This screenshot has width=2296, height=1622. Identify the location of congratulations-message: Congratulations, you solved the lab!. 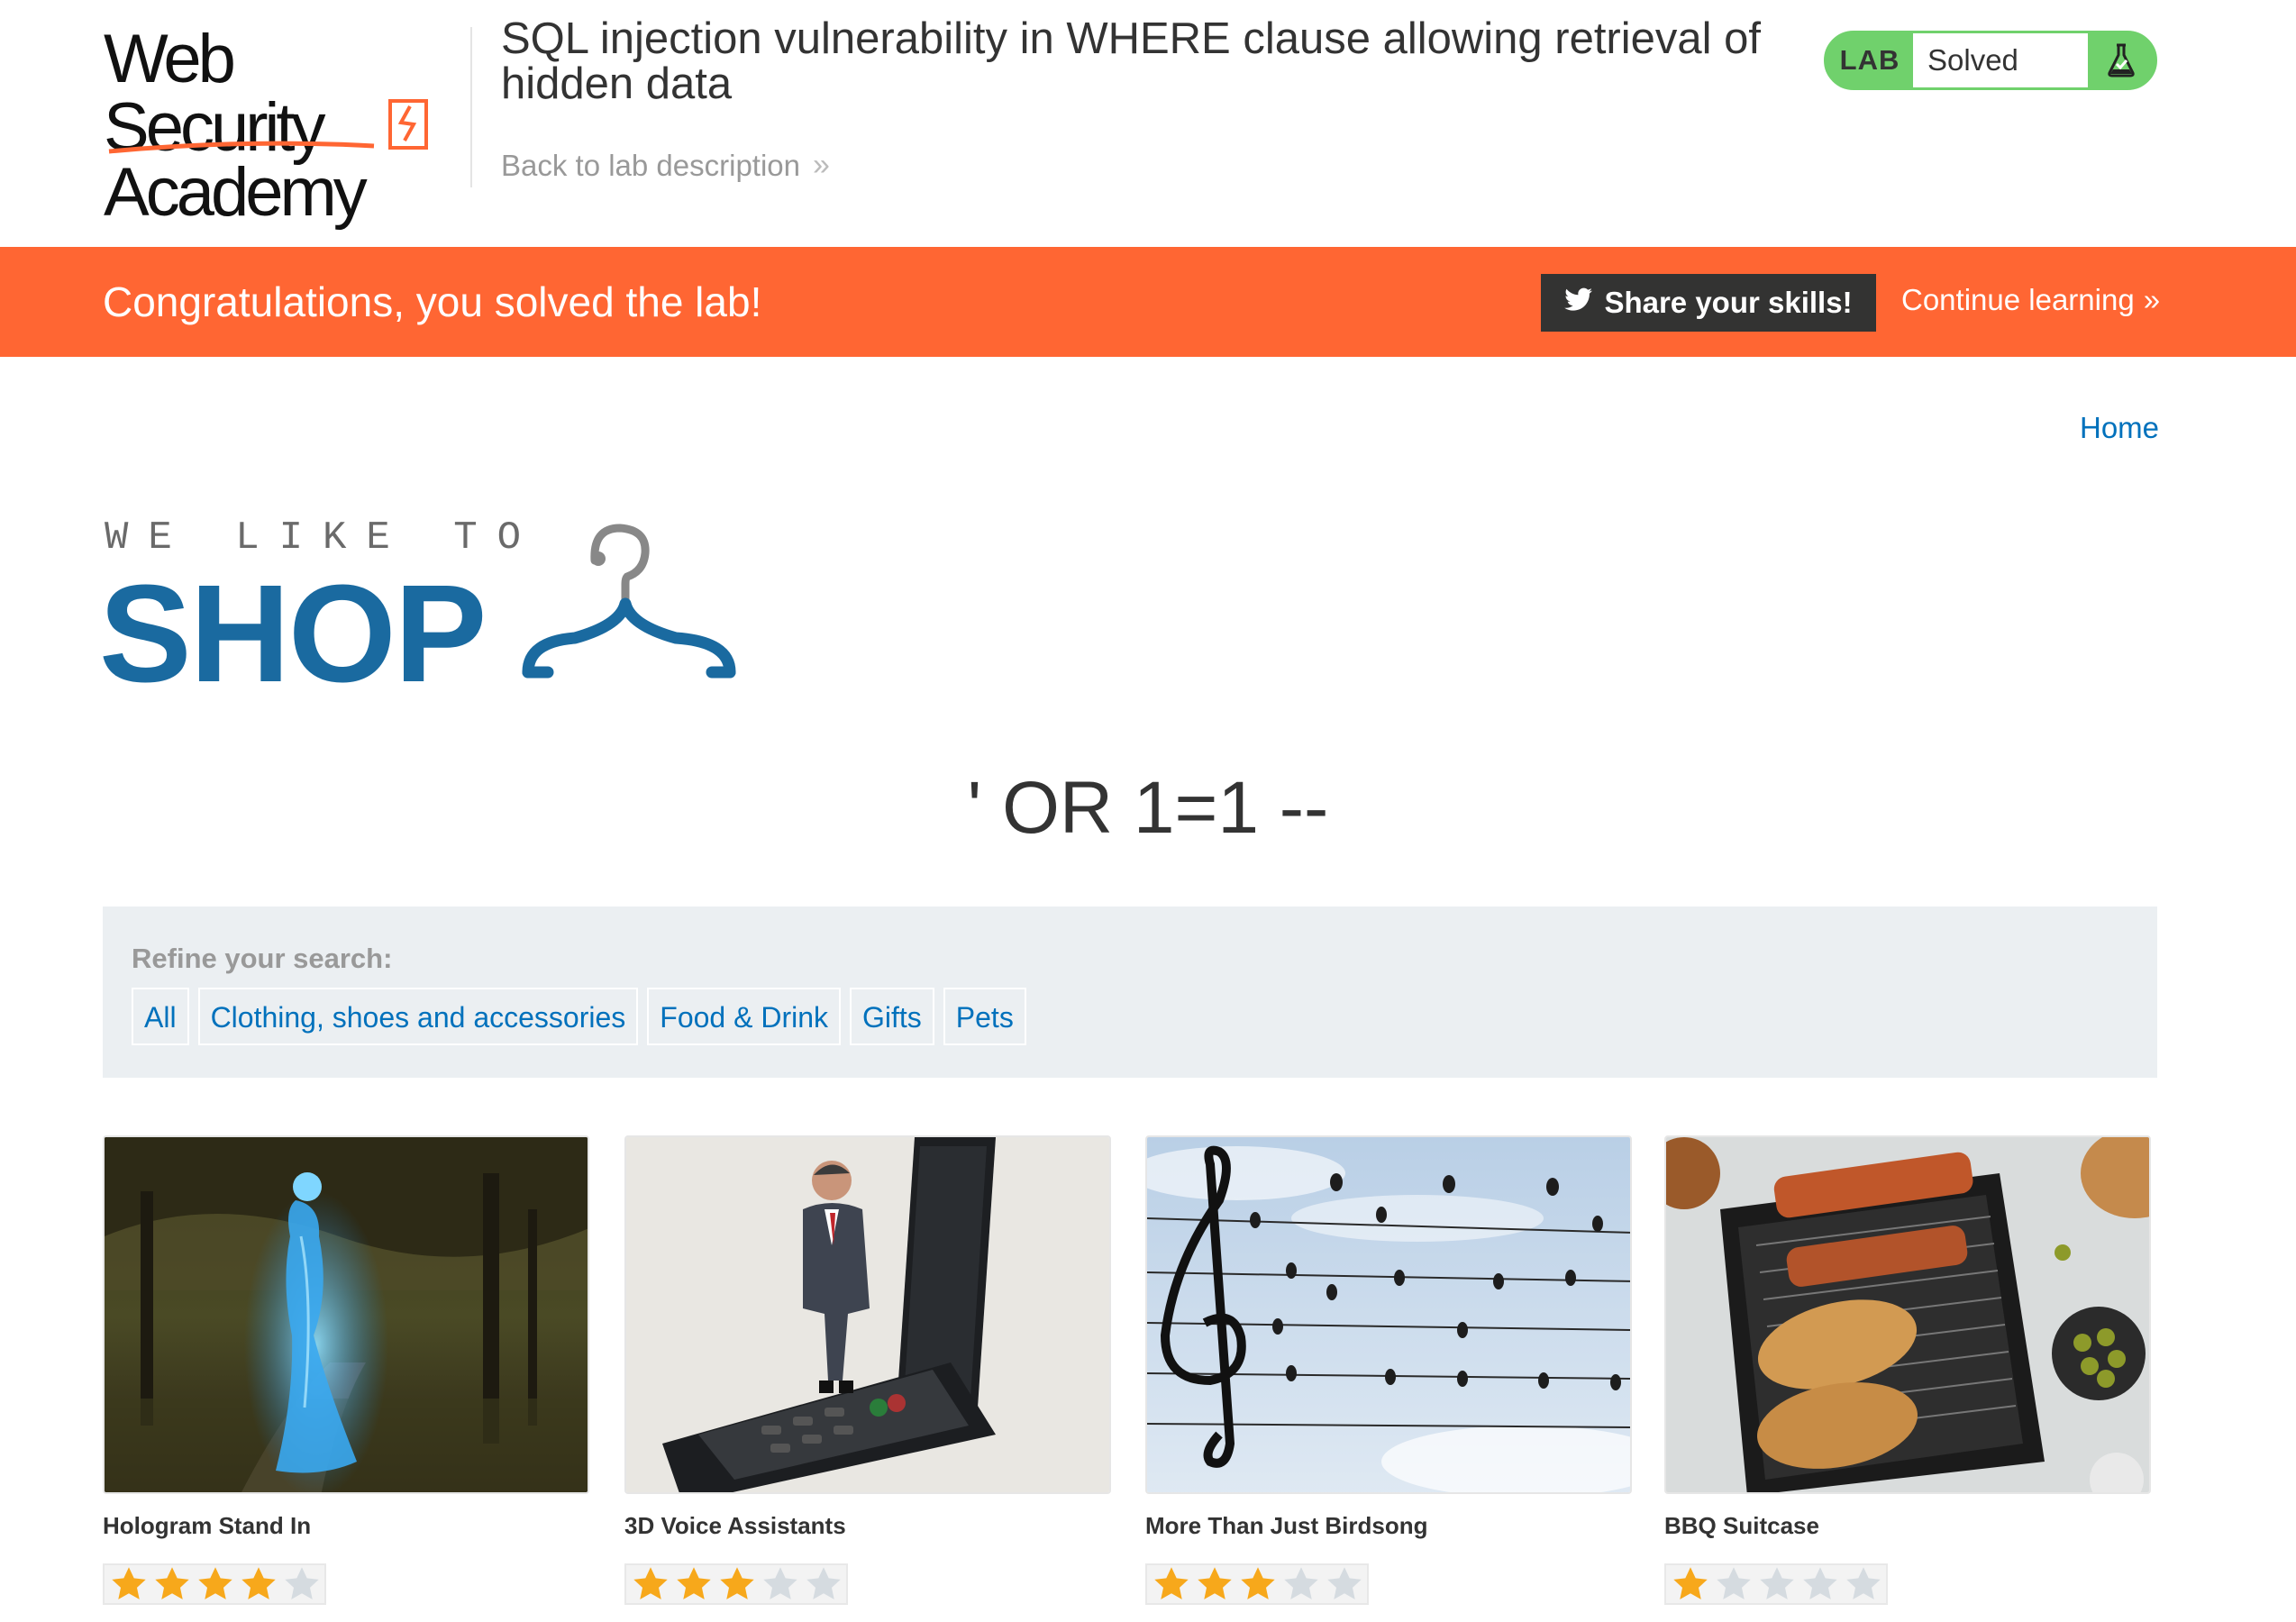
(433, 301).